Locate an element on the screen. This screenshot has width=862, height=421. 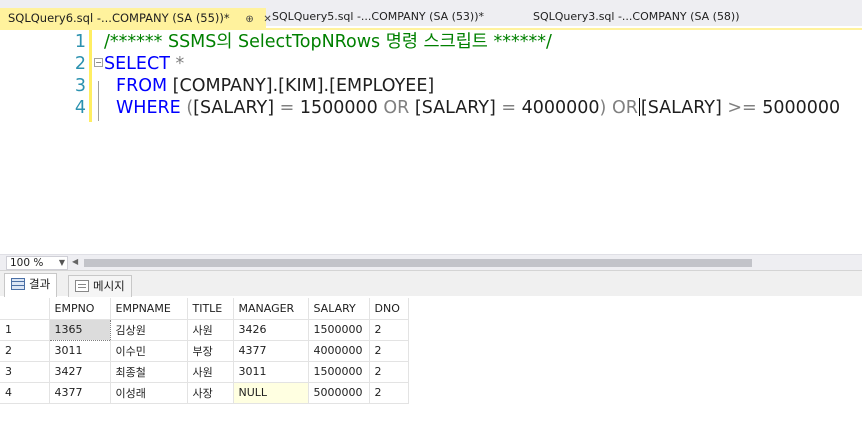
column-header: EMPNAME is located at coordinates (149, 309).